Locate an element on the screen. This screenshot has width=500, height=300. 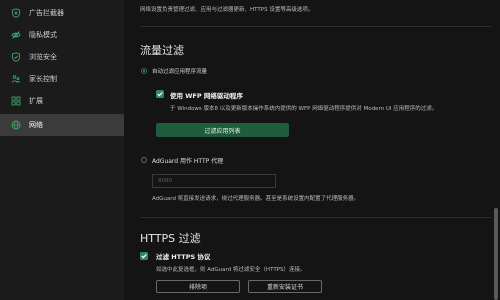
sidebar-item-label: 网络 is located at coordinates (36, 125).